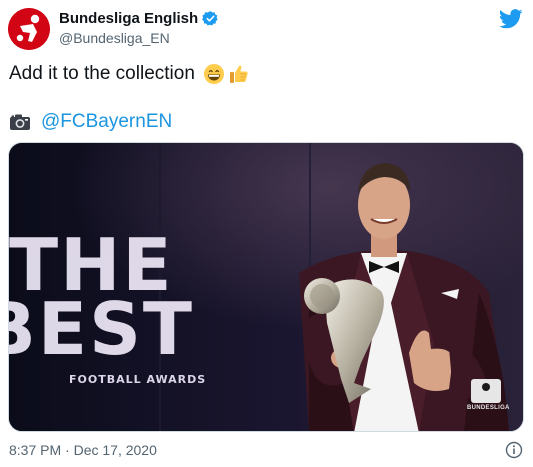  What do you see at coordinates (238, 74) in the screenshot?
I see `thumbs-up-icon` at bounding box center [238, 74].